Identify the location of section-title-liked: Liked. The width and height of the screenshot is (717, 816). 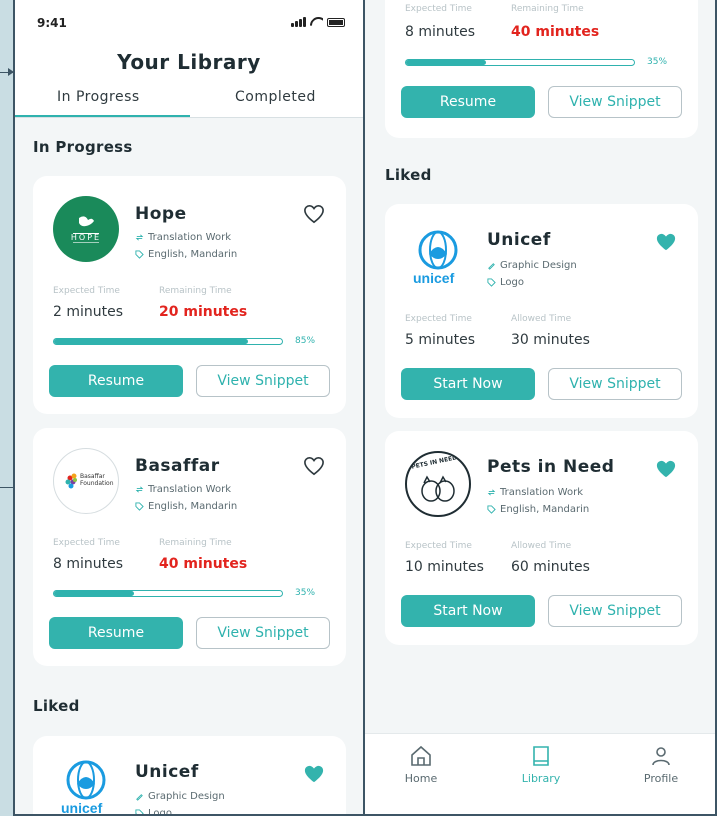
(408, 175).